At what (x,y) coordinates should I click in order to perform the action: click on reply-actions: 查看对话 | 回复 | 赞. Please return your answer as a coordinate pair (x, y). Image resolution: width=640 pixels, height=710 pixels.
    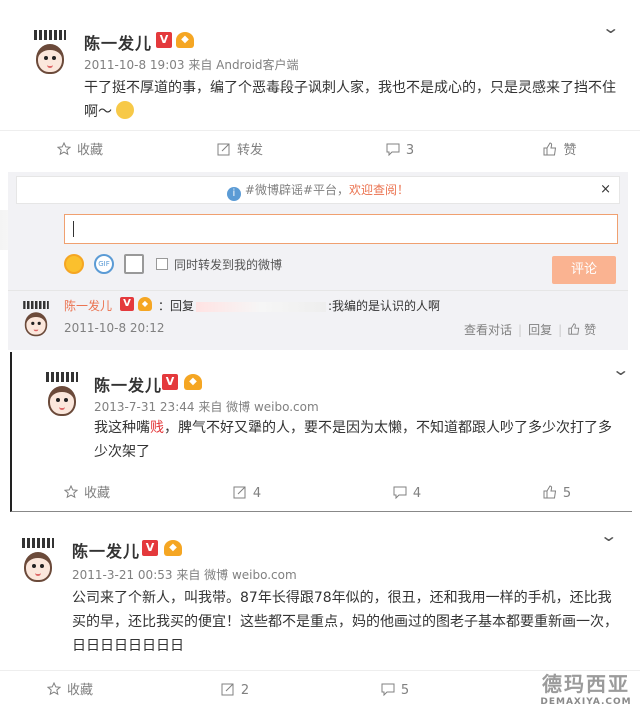
    Looking at the image, I should click on (530, 330).